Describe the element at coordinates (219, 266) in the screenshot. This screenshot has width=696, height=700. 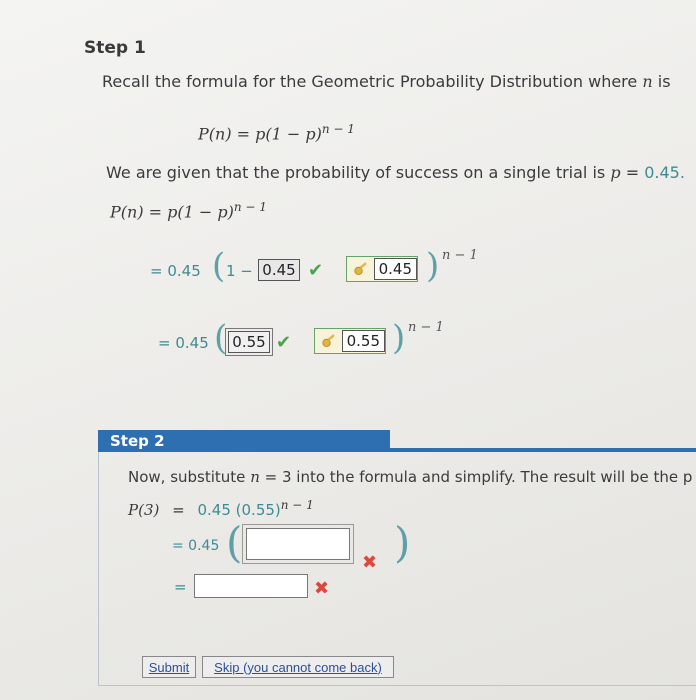
I see `line1-open-paren: (` at that location.